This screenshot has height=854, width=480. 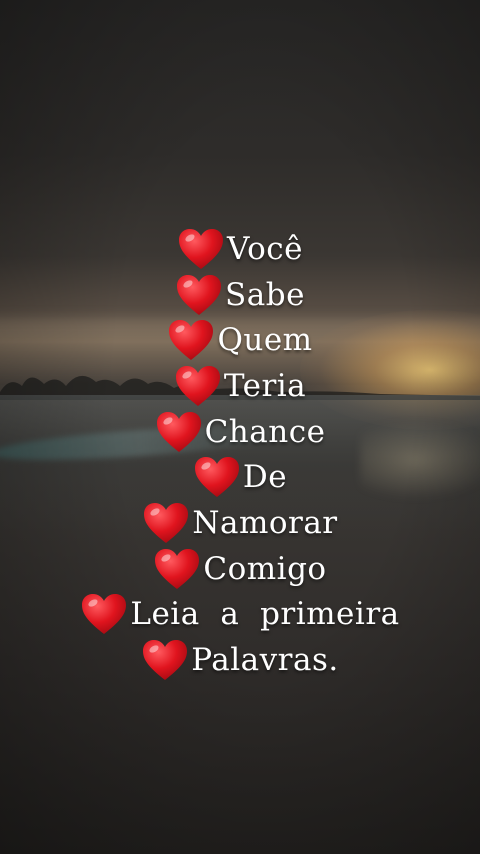 I want to click on poem-line-text: Chance, so click(x=265, y=431).